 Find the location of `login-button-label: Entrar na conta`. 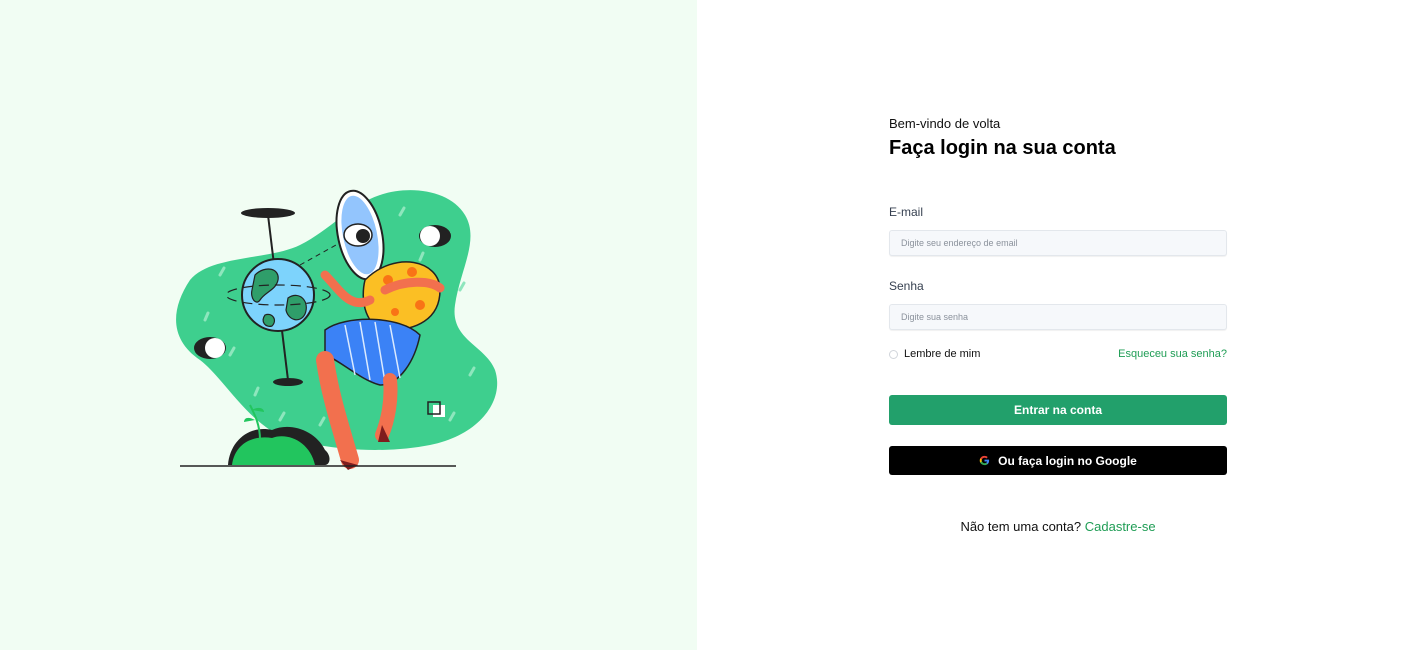

login-button-label: Entrar na conta is located at coordinates (1058, 410).